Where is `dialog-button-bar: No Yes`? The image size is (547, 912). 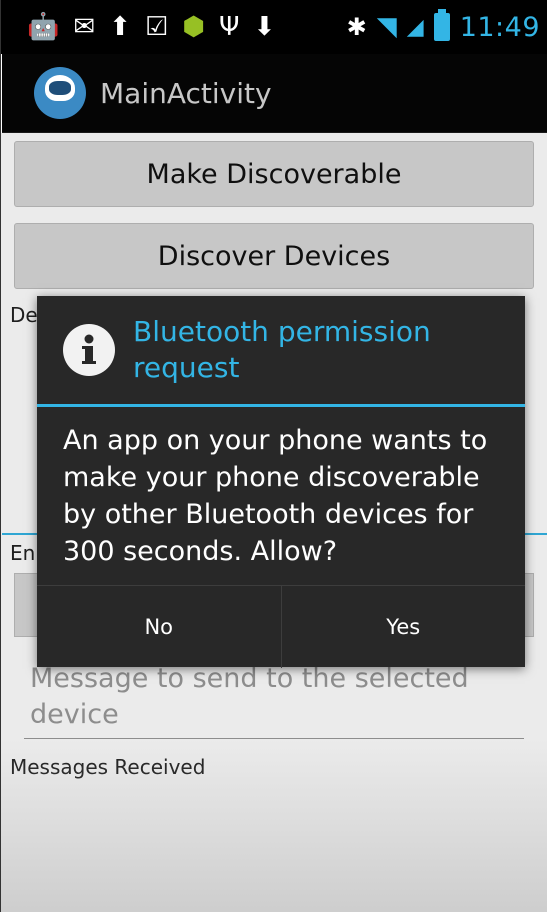 dialog-button-bar: No Yes is located at coordinates (281, 626).